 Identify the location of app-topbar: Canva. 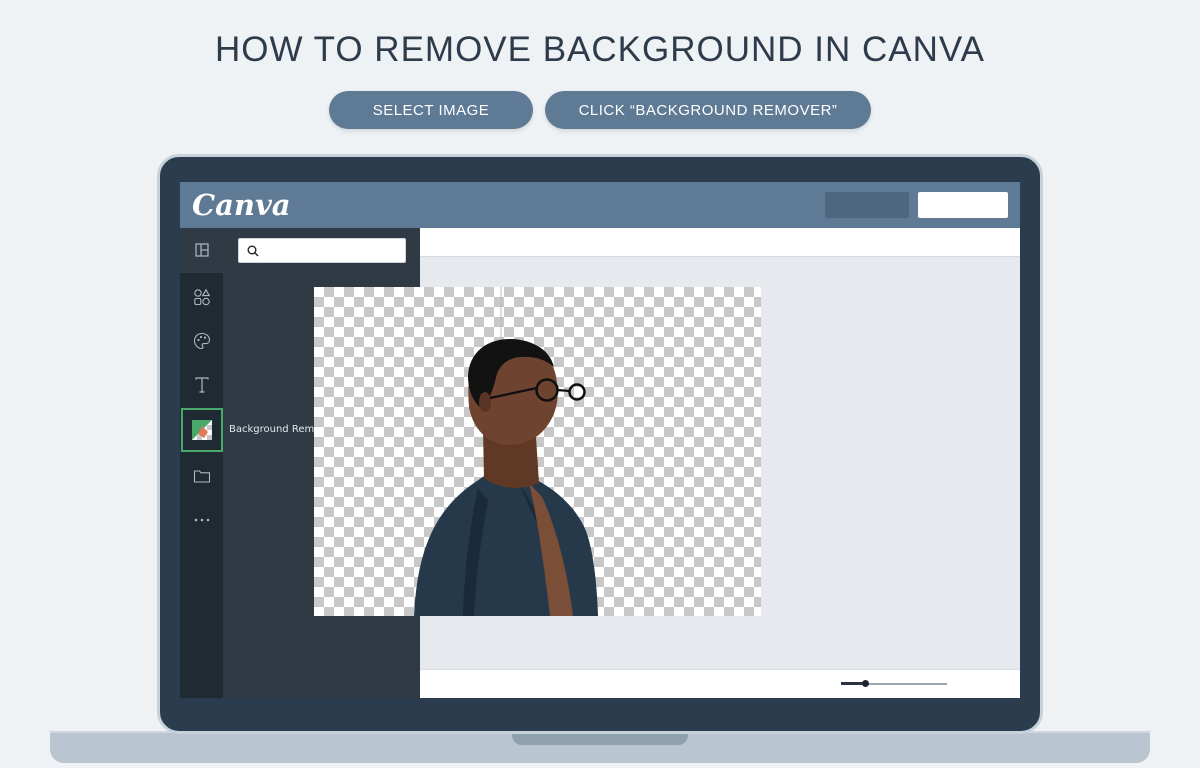
(600, 205).